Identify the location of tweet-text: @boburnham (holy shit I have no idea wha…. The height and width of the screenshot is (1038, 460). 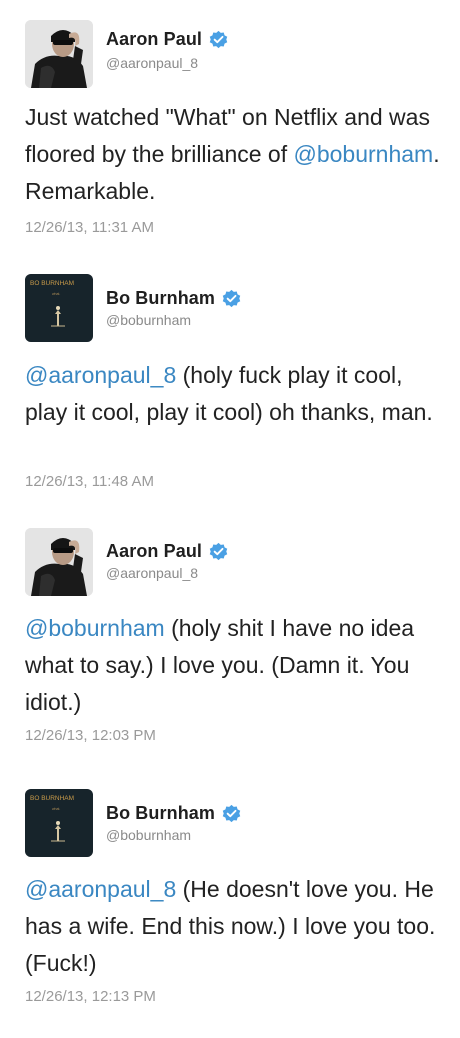
(235, 665).